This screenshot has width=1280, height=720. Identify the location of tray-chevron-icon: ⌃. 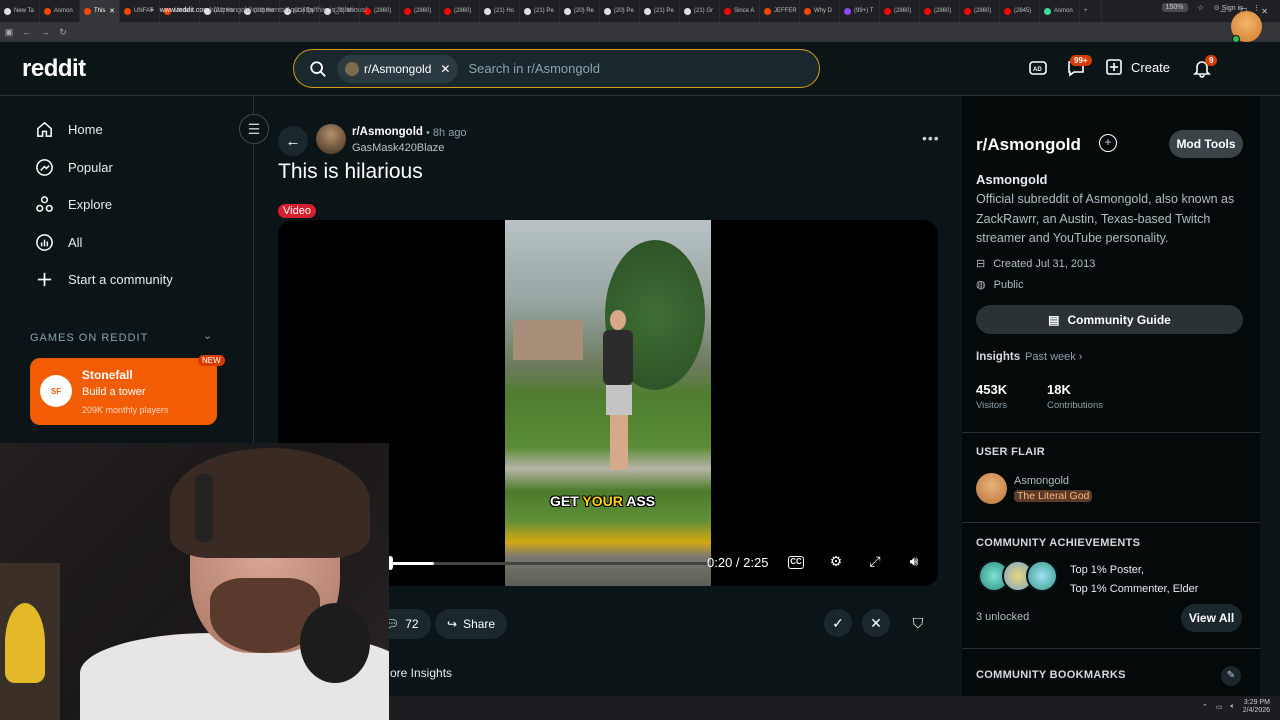
(1205, 707).